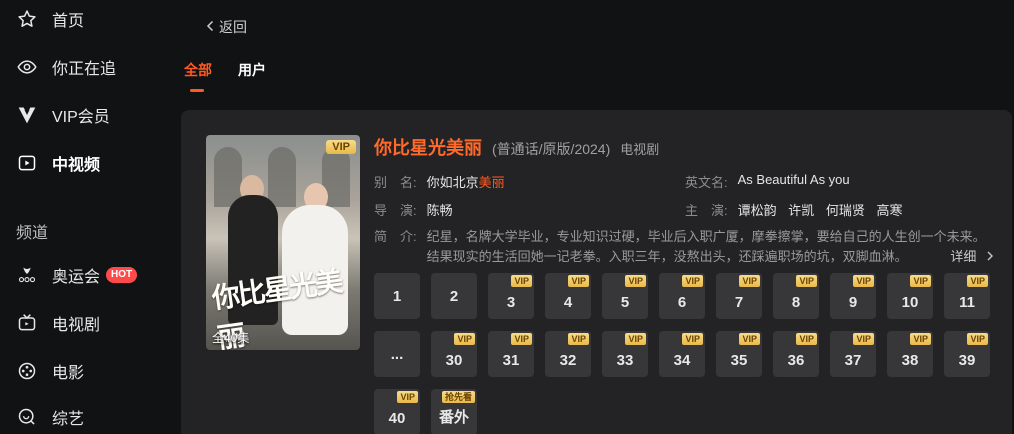  What do you see at coordinates (910, 302) in the screenshot?
I see `episode-label: 10` at bounding box center [910, 302].